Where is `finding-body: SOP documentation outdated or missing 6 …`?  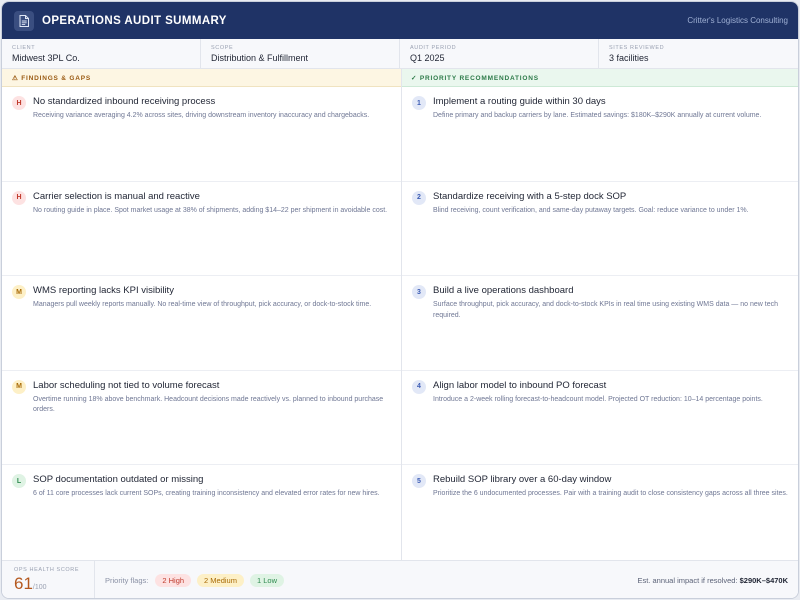
finding-body: SOP documentation outdated or missing 6 … is located at coordinates (212, 517).